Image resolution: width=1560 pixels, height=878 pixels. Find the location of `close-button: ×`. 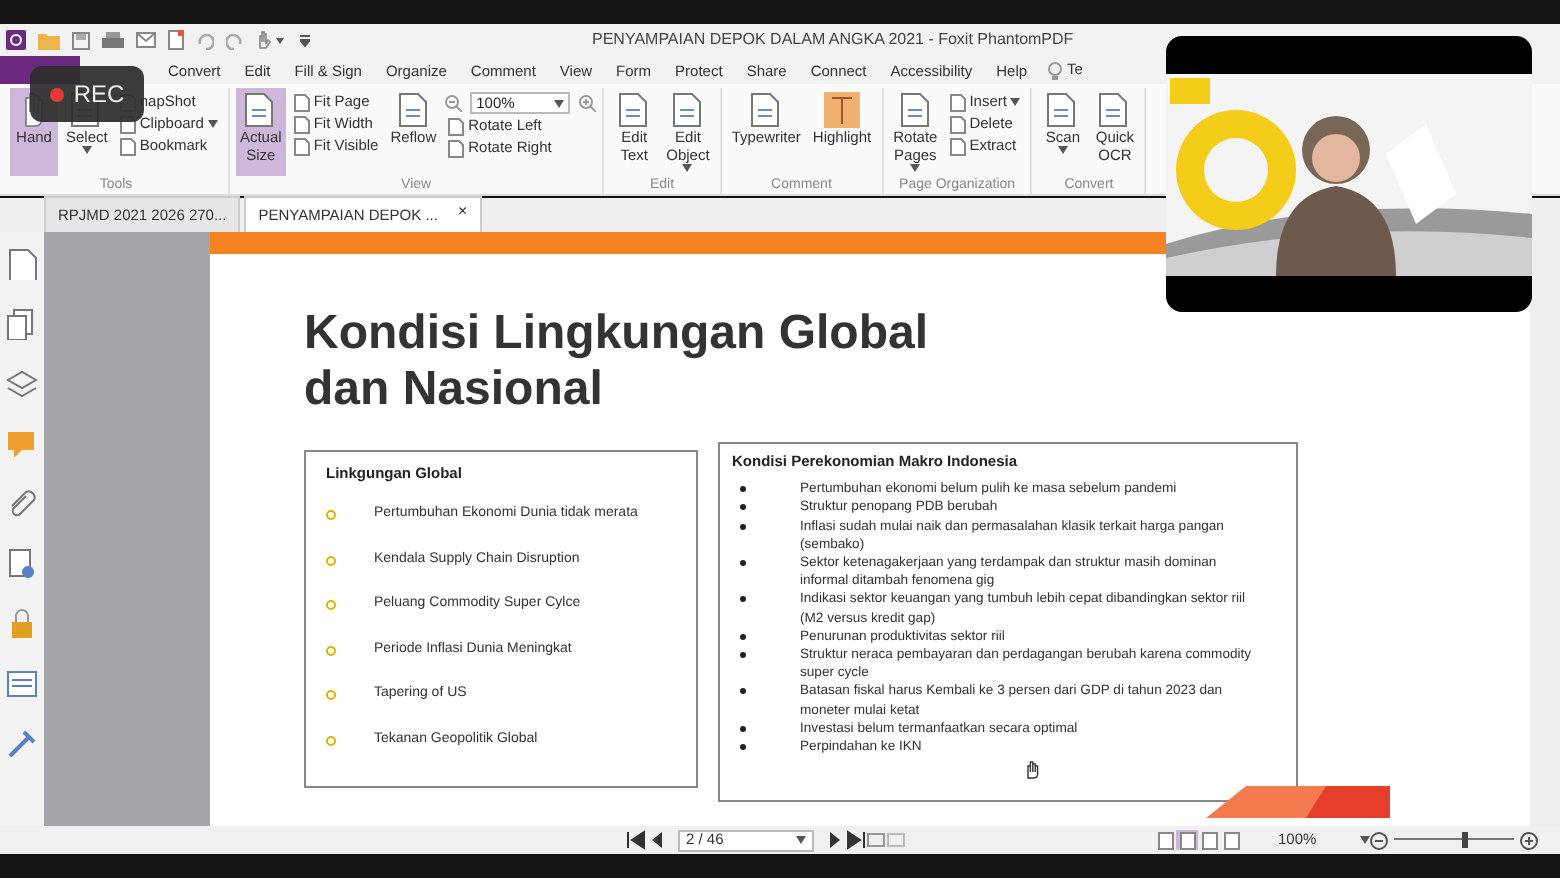

close-button: × is located at coordinates (462, 214).